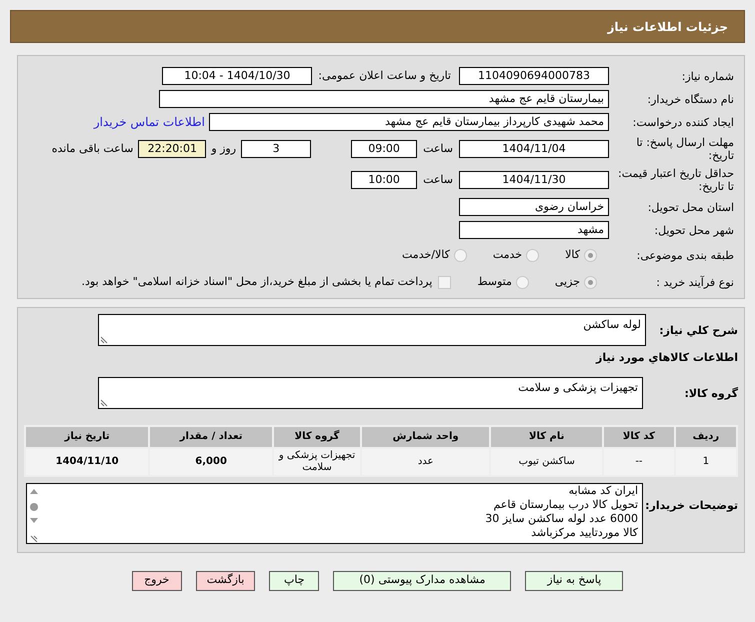  I want to click on text-field: خراسان رضوی, so click(534, 207).